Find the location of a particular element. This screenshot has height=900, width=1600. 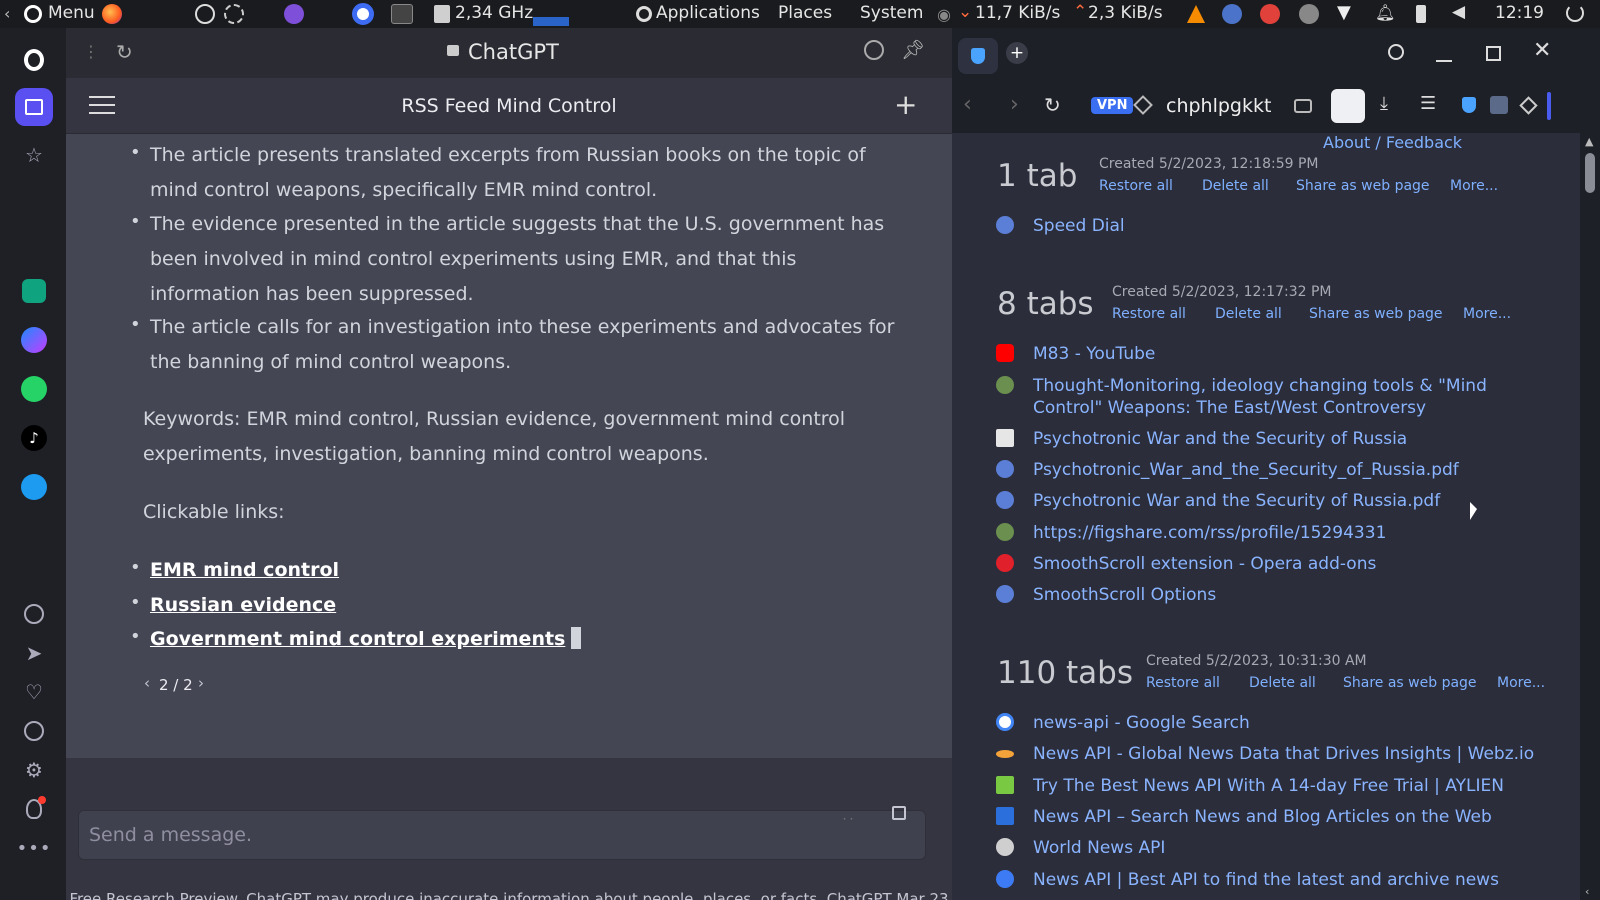

typing-cursor is located at coordinates (576, 638).